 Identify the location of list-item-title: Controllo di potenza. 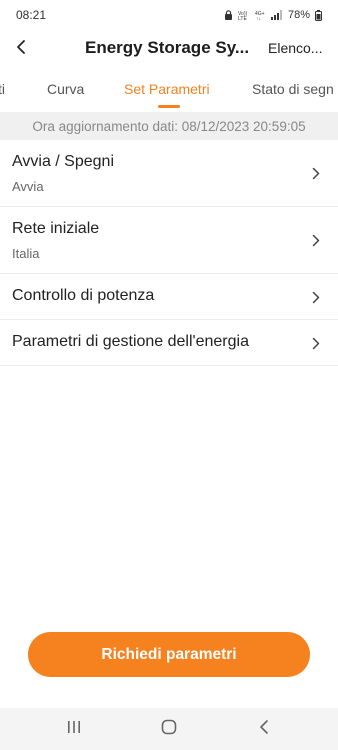
(83, 295).